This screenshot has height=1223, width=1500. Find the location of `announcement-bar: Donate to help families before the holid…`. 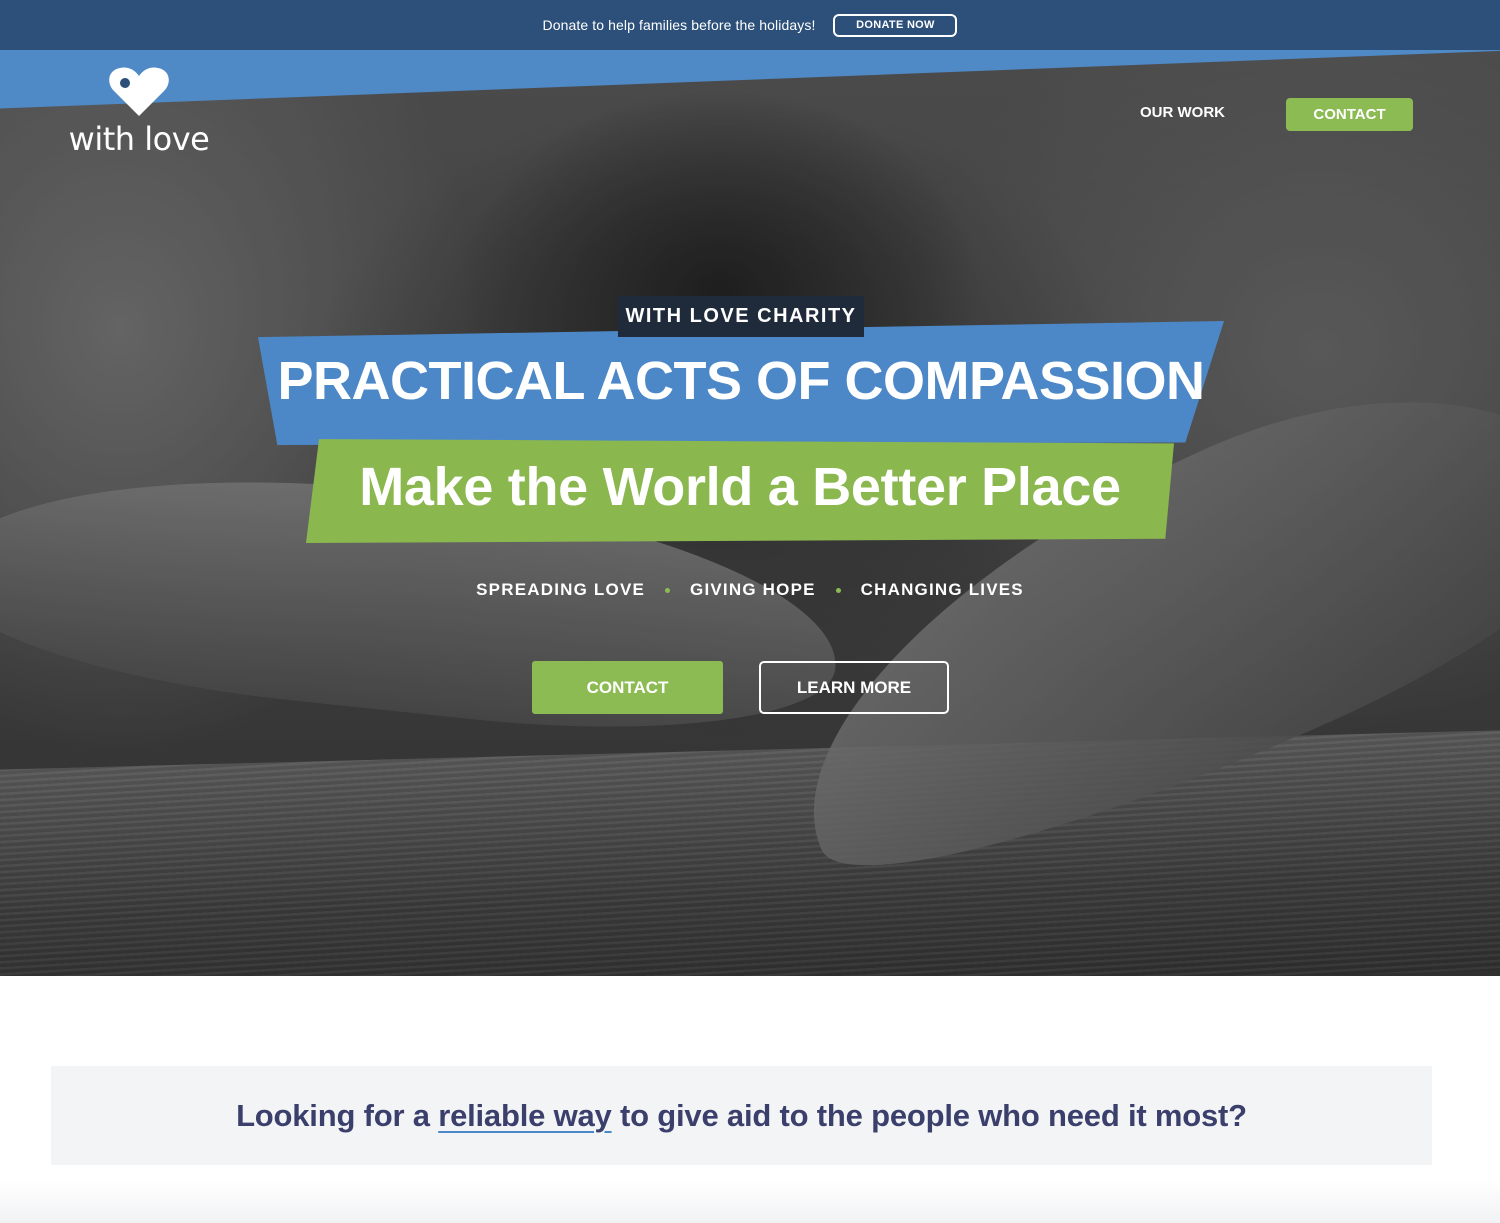

announcement-bar: Donate to help families before the holid… is located at coordinates (750, 25).